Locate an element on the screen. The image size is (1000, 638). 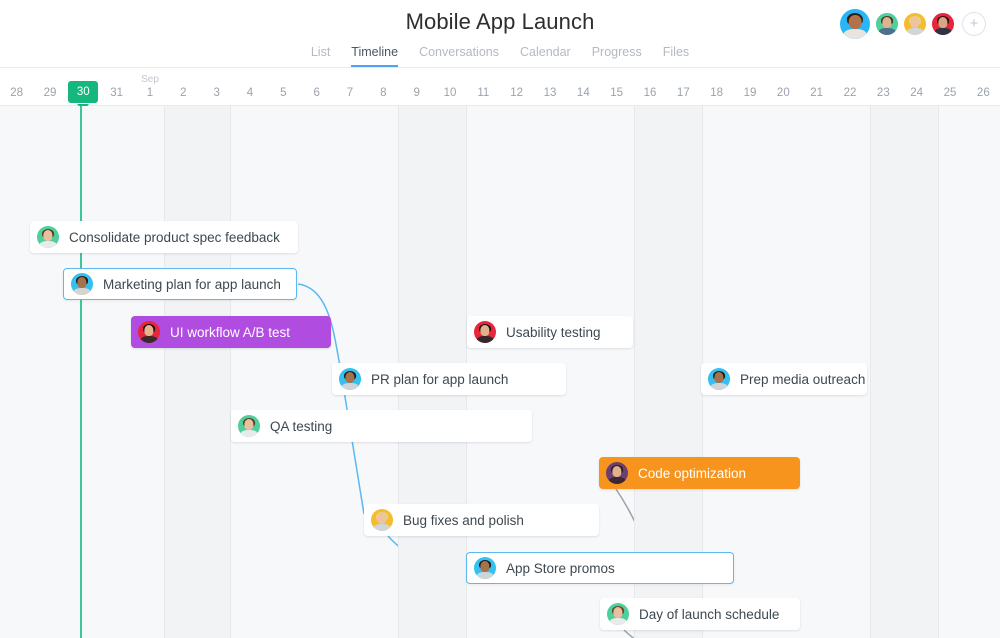
ruler-day-21: 21 is located at coordinates (816, 87).